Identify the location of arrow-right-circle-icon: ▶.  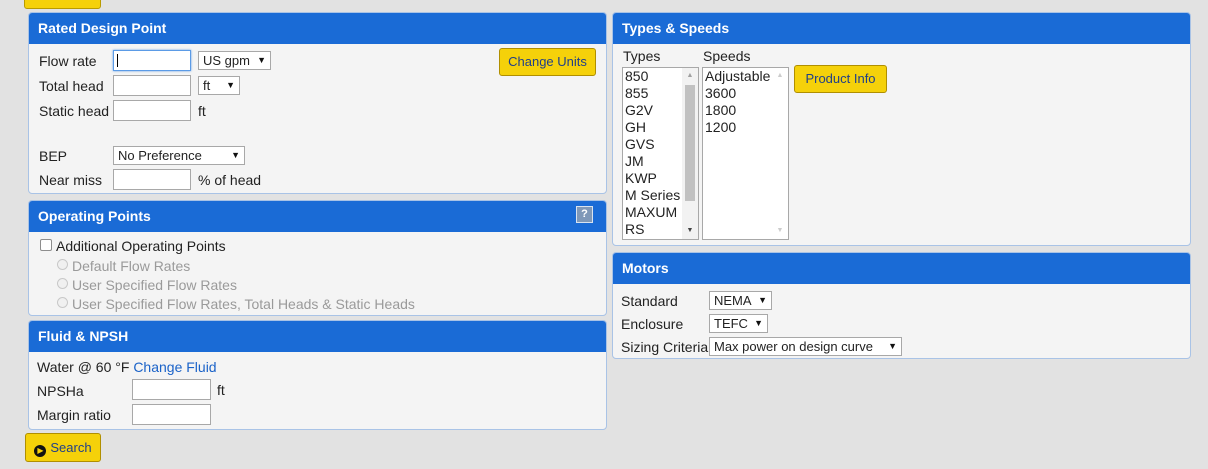
(40, 451).